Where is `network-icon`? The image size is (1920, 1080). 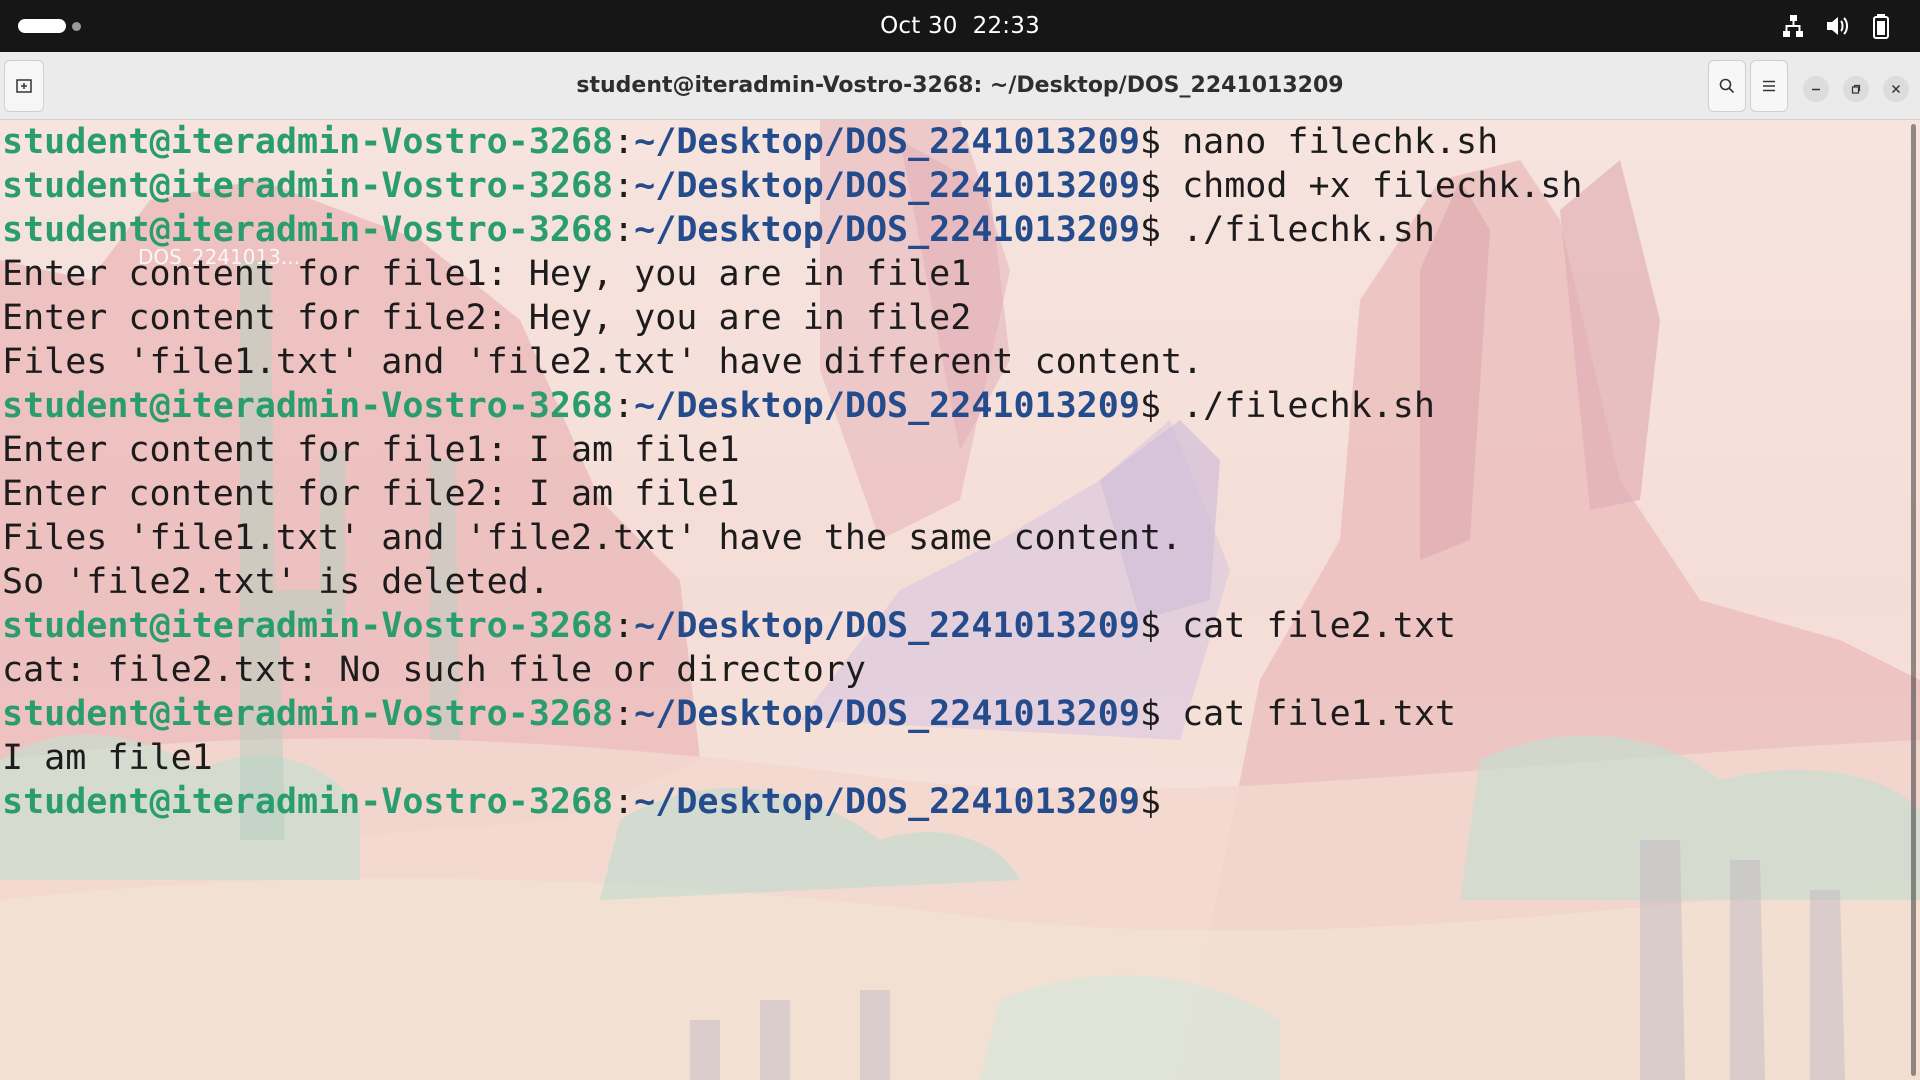
network-icon is located at coordinates (1793, 26).